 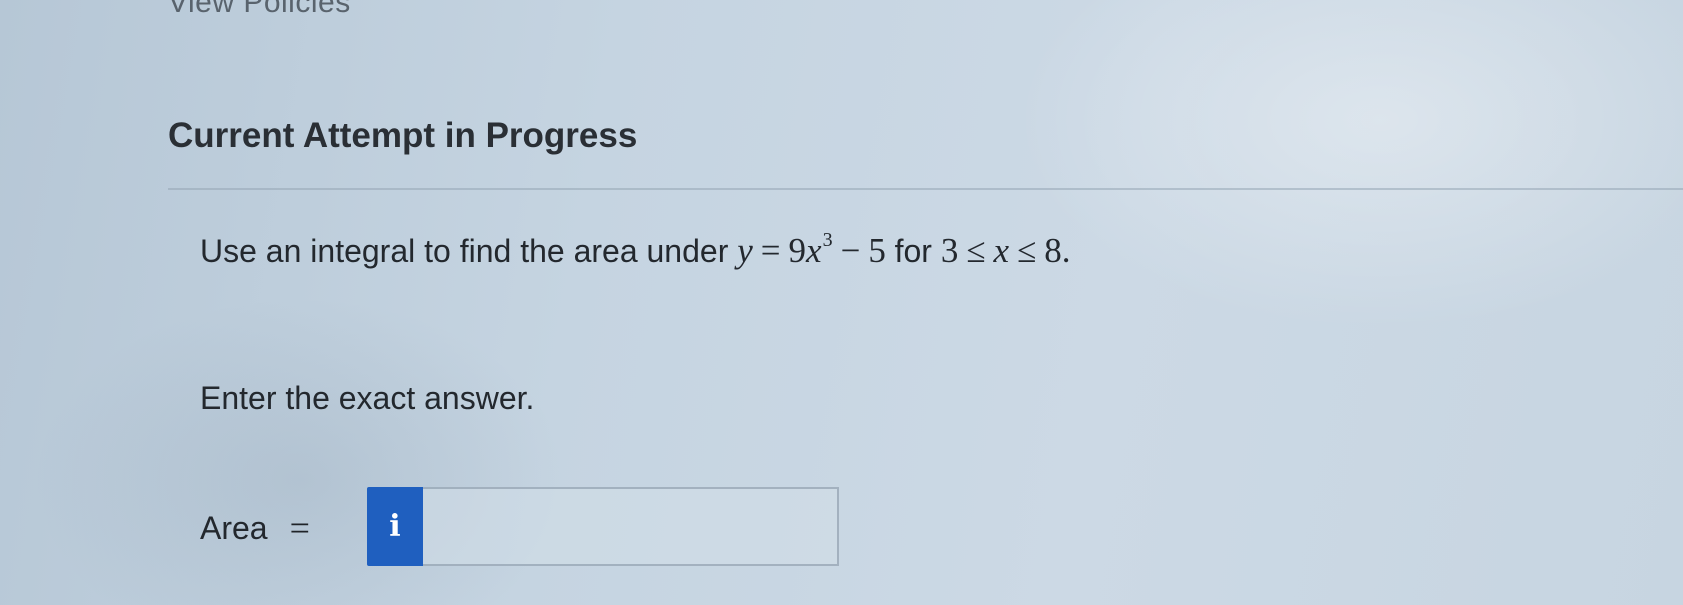 What do you see at coordinates (1053, 250) in the screenshot?
I see `upper-bound: 8` at bounding box center [1053, 250].